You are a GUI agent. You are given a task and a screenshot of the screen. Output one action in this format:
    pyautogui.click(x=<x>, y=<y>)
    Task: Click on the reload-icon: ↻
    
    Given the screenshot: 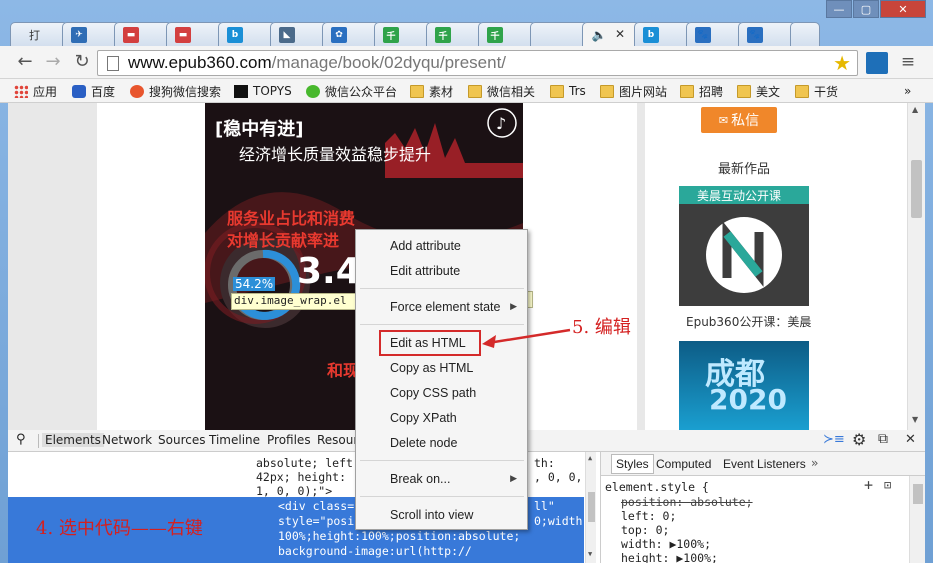 What is the action you would take?
    pyautogui.click(x=82, y=63)
    